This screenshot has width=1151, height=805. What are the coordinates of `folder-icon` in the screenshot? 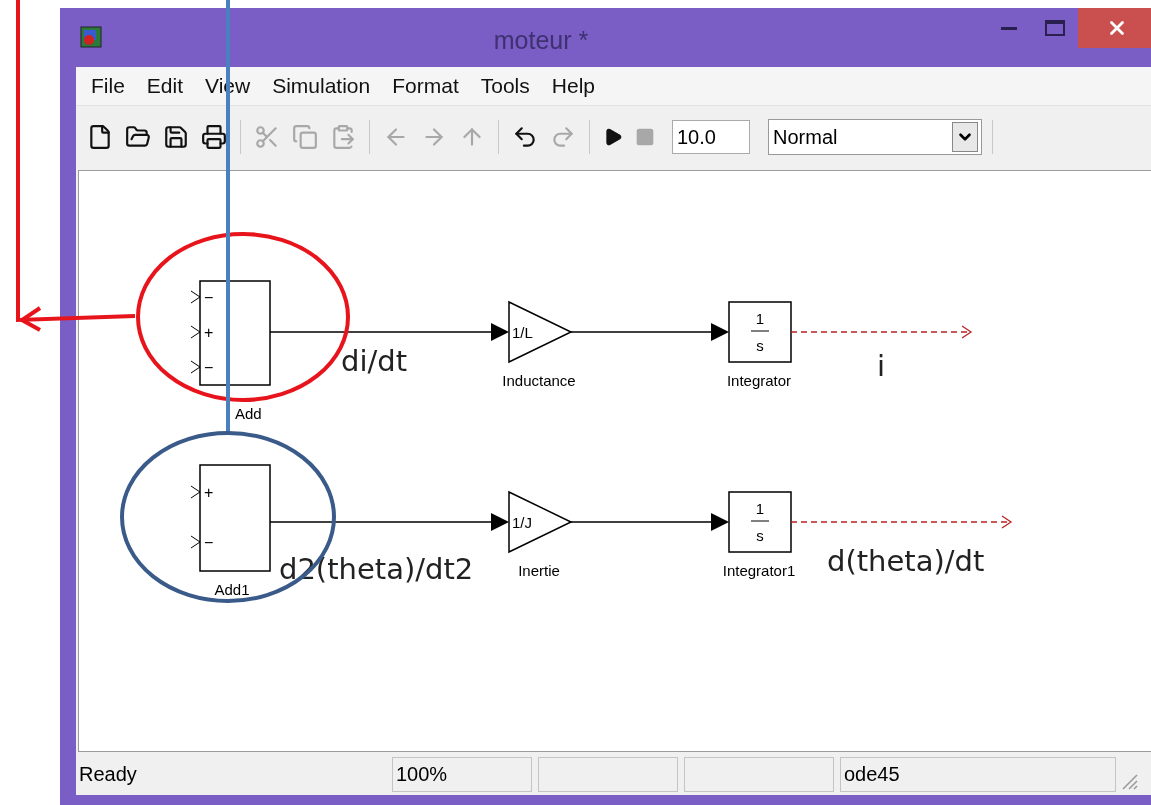 It's located at (138, 137).